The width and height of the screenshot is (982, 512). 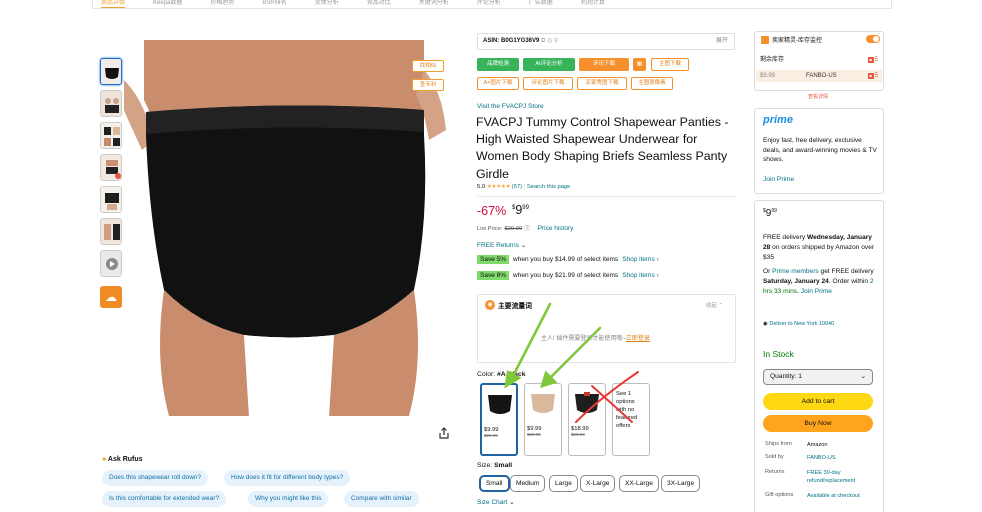 I want to click on tool-icon-button: ▦, so click(x=639, y=64).